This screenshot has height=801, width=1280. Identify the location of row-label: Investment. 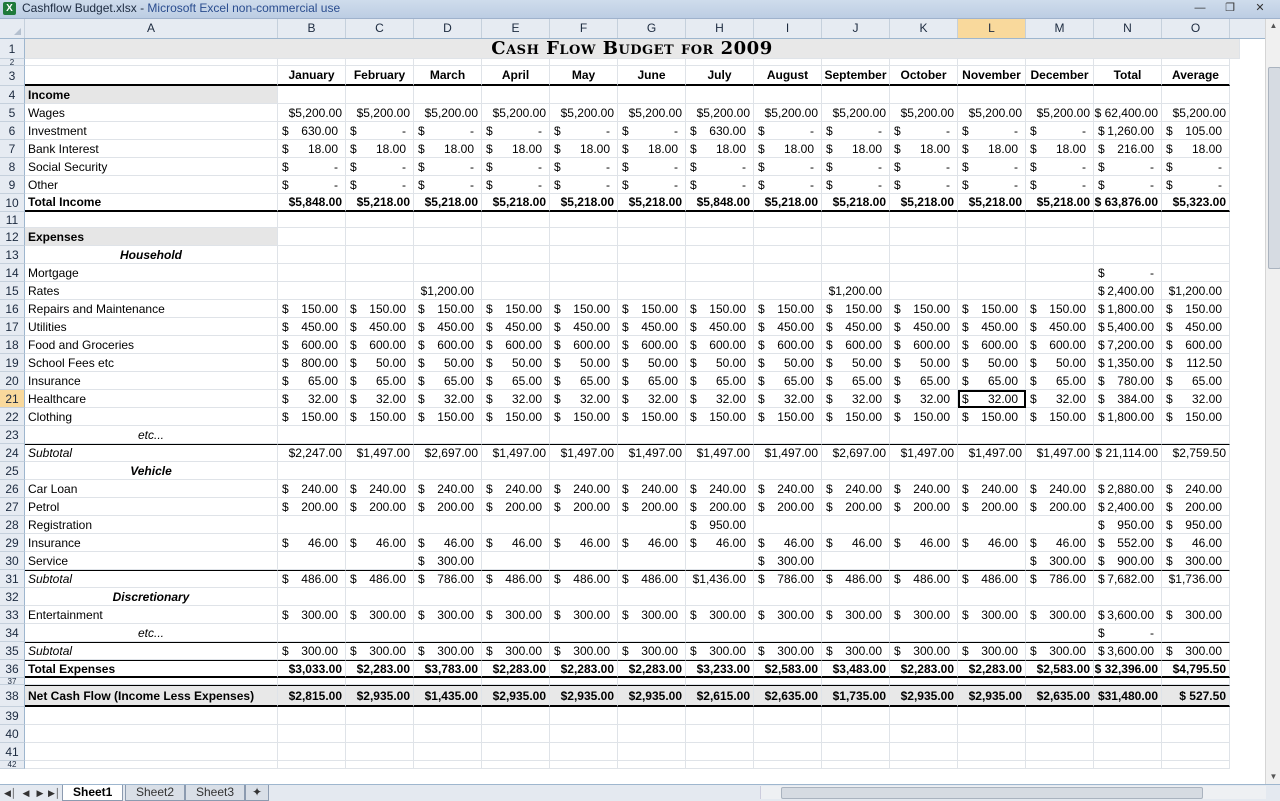
(151, 131).